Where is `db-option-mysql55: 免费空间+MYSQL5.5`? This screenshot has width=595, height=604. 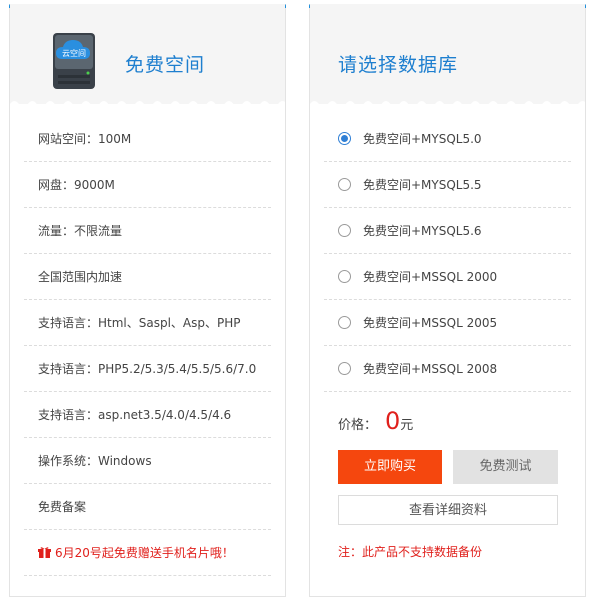
db-option-mysql55: 免费空间+MYSQL5.5 is located at coordinates (447, 185).